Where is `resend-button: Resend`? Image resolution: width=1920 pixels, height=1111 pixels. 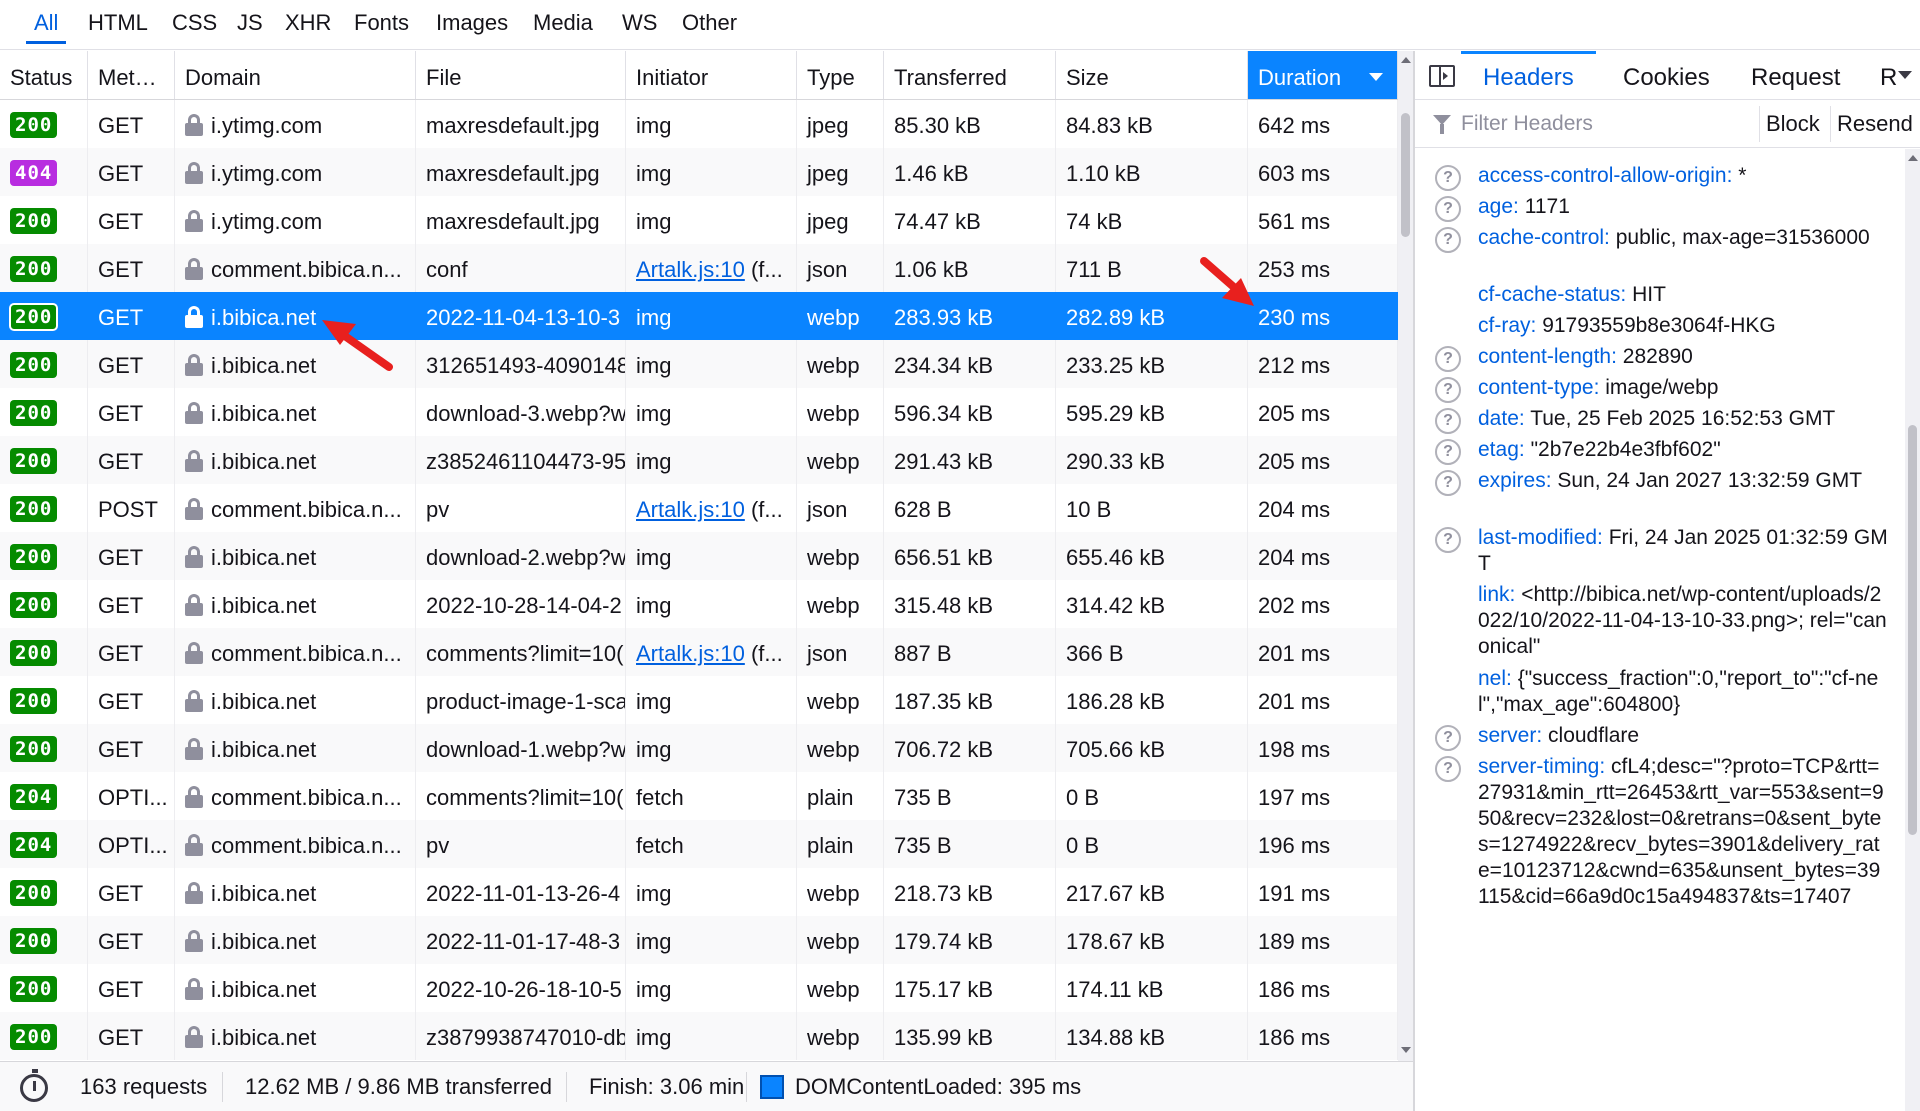
resend-button: Resend is located at coordinates (1874, 124).